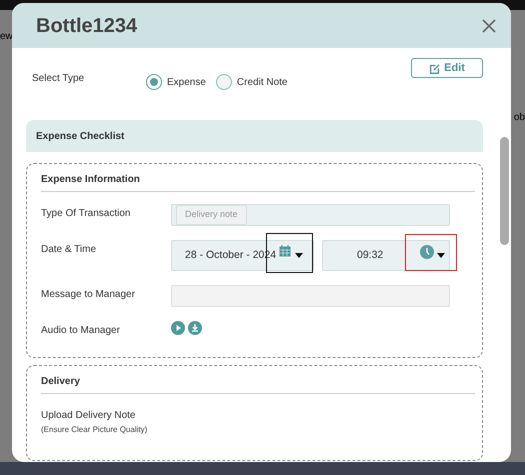 The image size is (525, 475). Describe the element at coordinates (178, 328) in the screenshot. I see `play-button` at that location.